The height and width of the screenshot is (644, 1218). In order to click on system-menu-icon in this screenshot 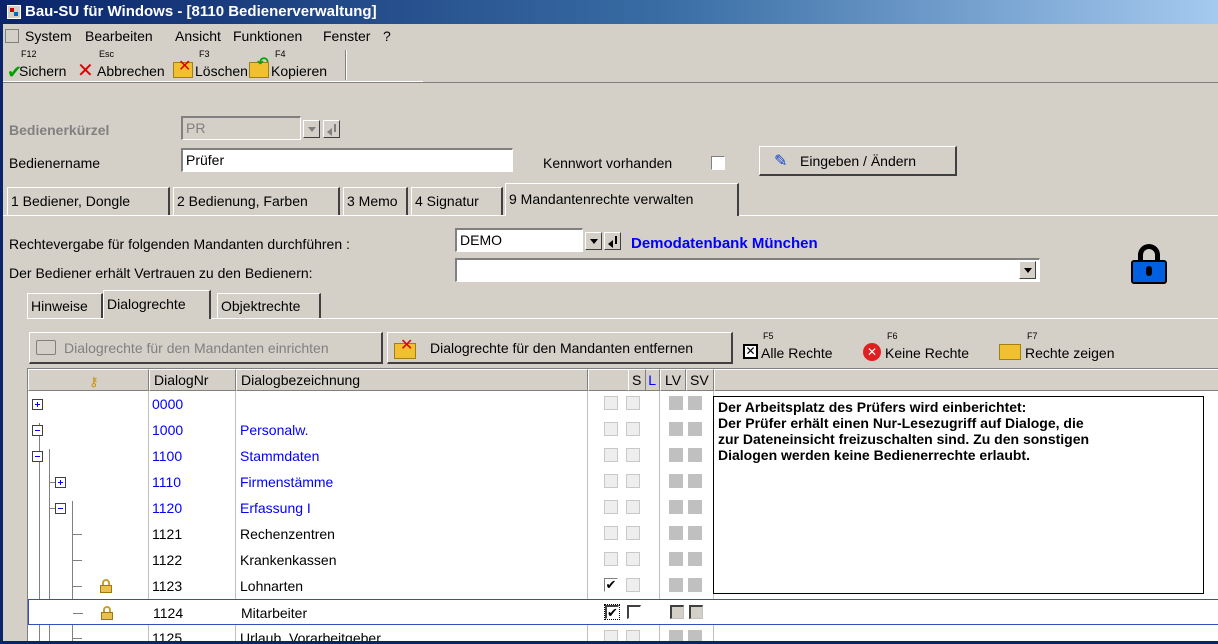, I will do `click(12, 36)`.